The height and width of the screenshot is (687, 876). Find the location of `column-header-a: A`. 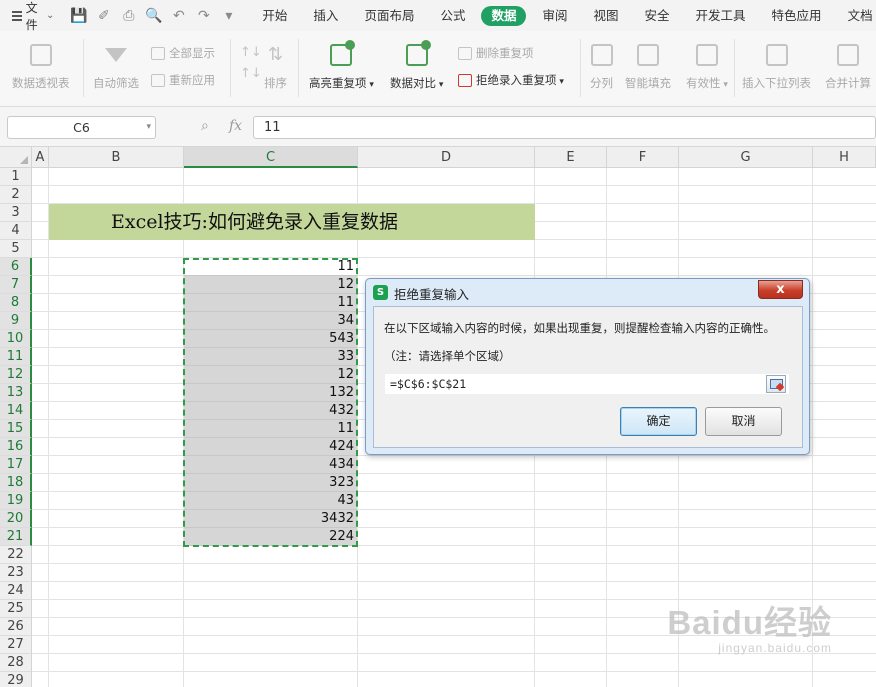

column-header-a: A is located at coordinates (40, 157).